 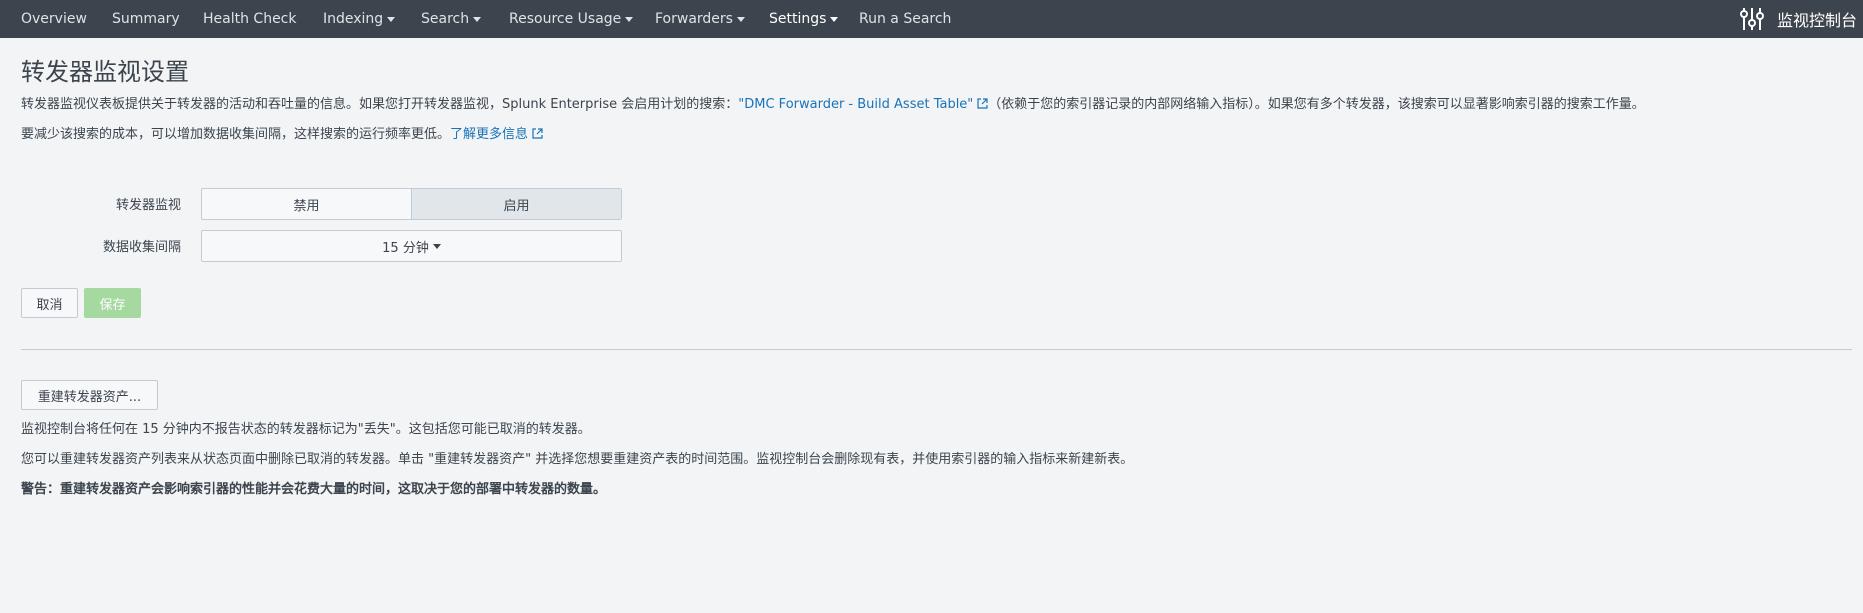 What do you see at coordinates (105, 72) in the screenshot?
I see `page-title: 转发器监视设置` at bounding box center [105, 72].